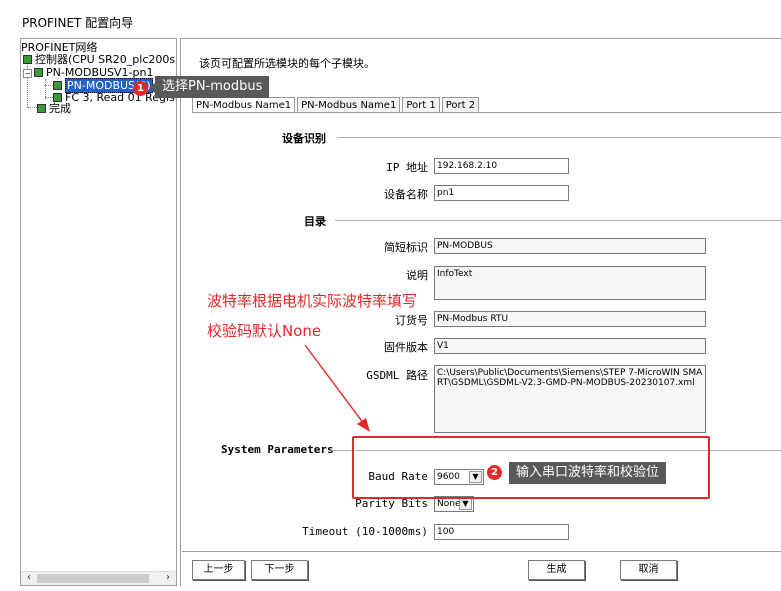 This screenshot has height=591, width=781. What do you see at coordinates (449, 504) in the screenshot?
I see `parity-bits-value: None` at bounding box center [449, 504].